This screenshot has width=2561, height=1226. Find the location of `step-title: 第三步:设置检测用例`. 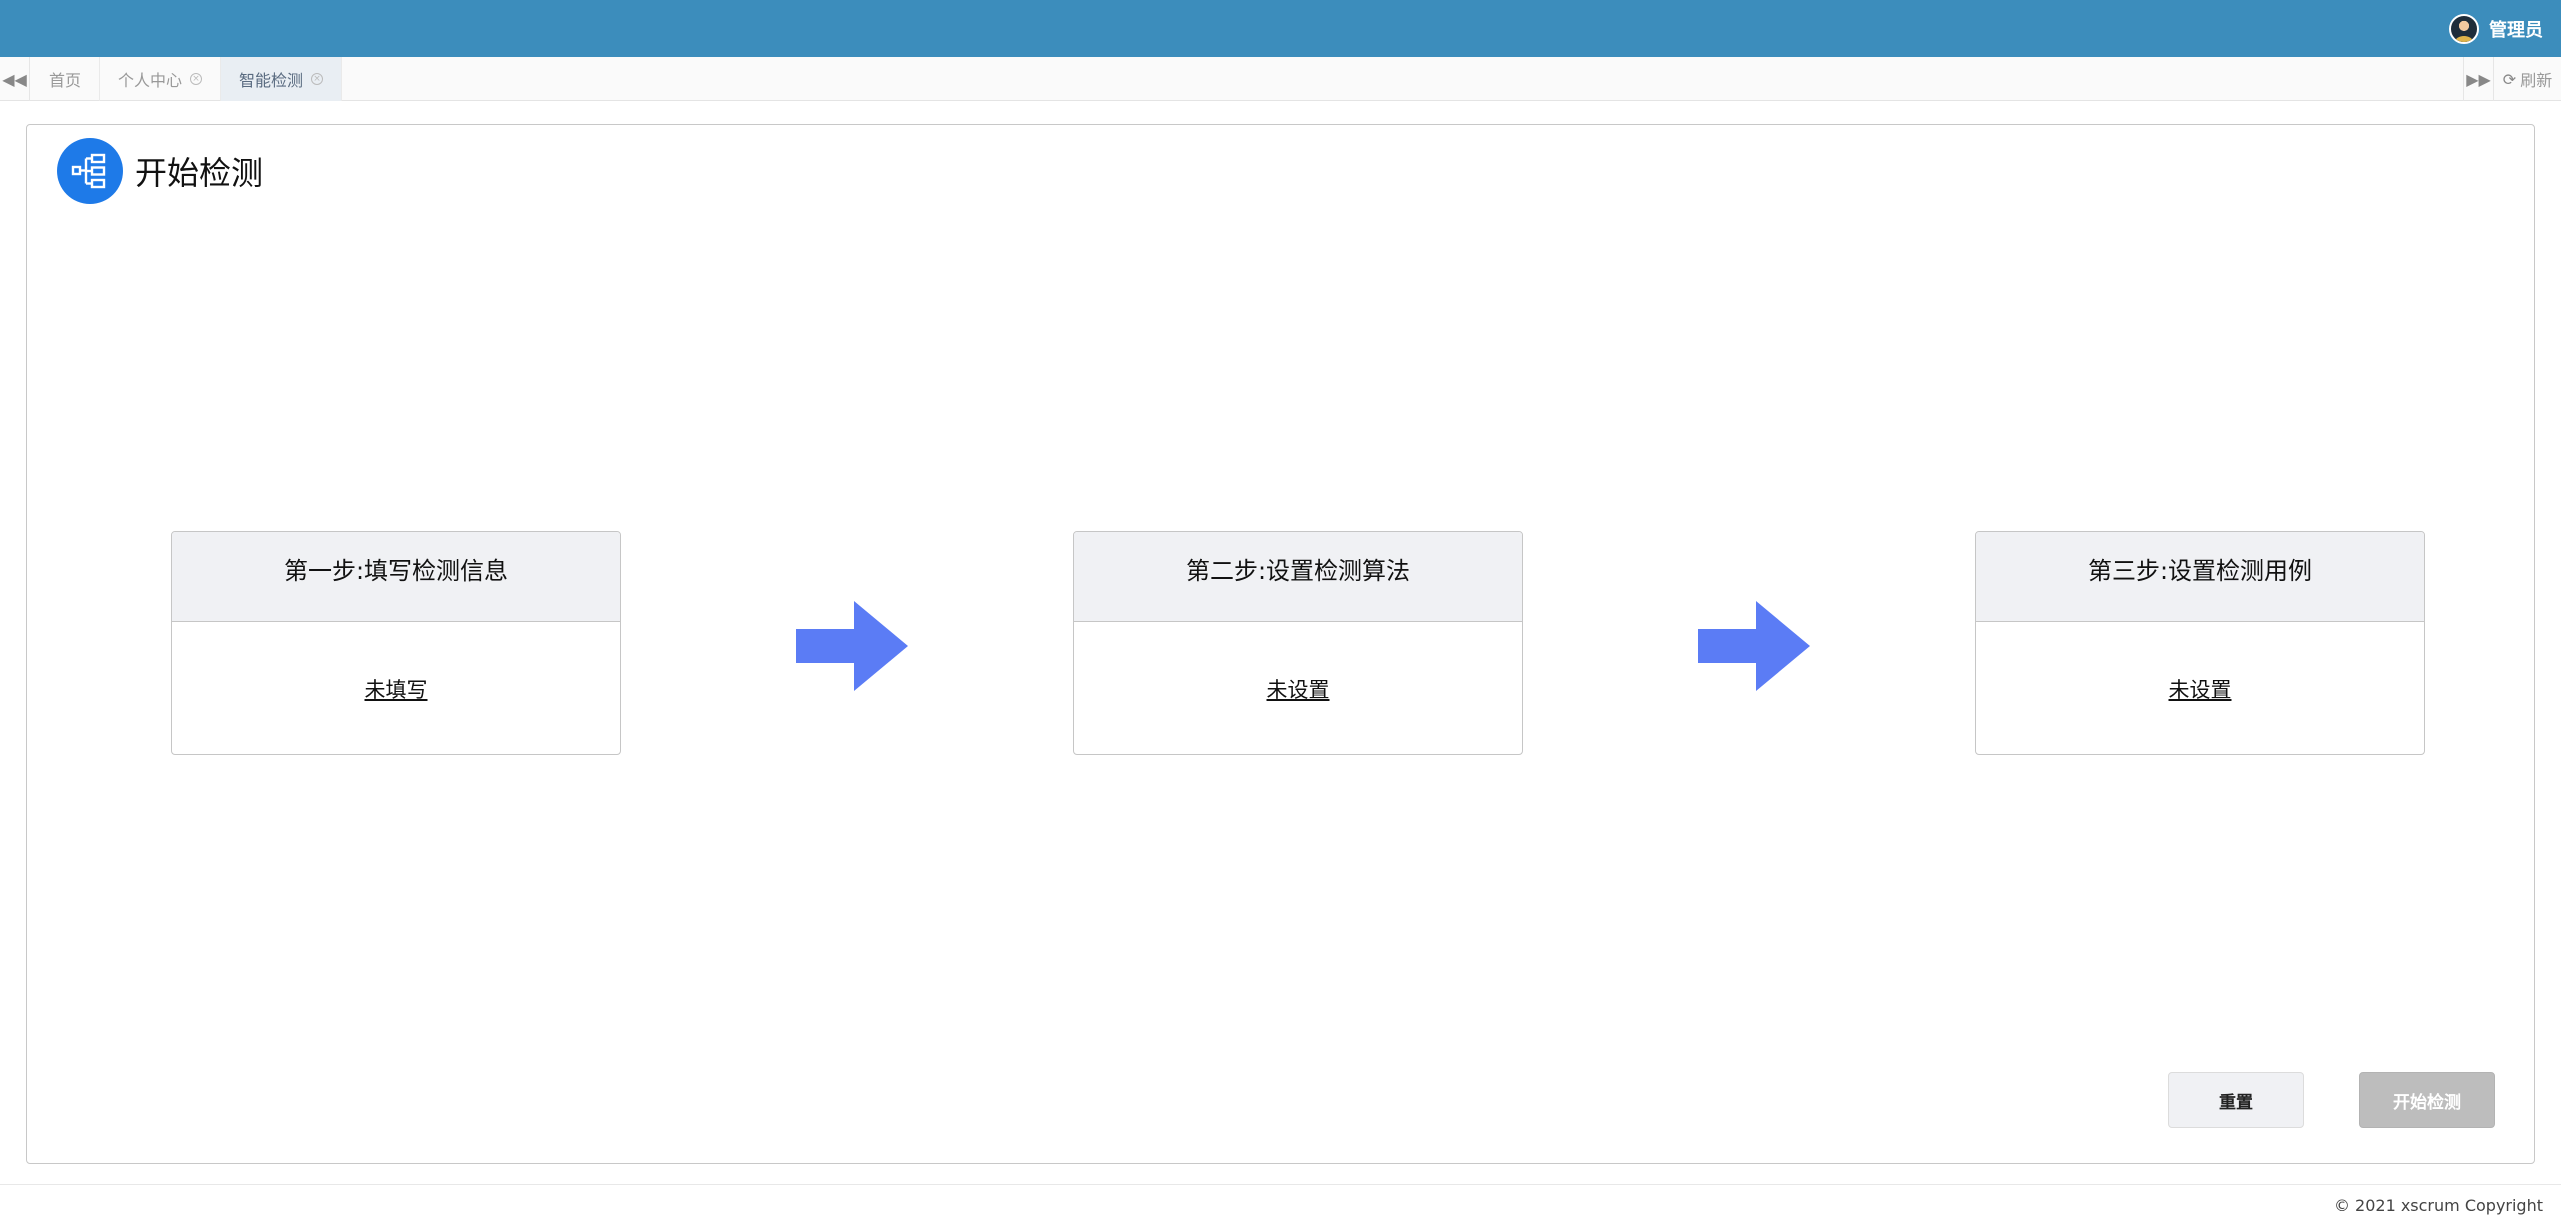

step-title: 第三步:设置检测用例 is located at coordinates (2200, 577).